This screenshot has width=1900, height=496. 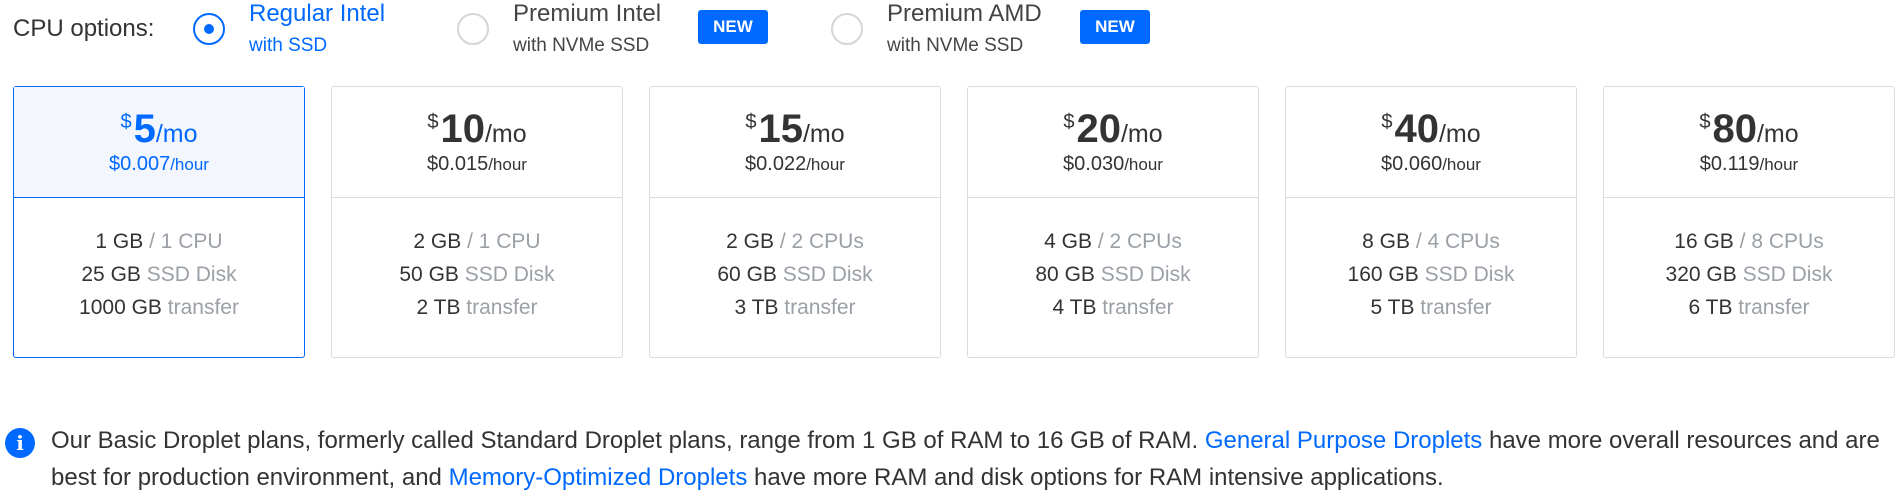 What do you see at coordinates (1729, 164) in the screenshot?
I see `hourly-amount: $0.119` at bounding box center [1729, 164].